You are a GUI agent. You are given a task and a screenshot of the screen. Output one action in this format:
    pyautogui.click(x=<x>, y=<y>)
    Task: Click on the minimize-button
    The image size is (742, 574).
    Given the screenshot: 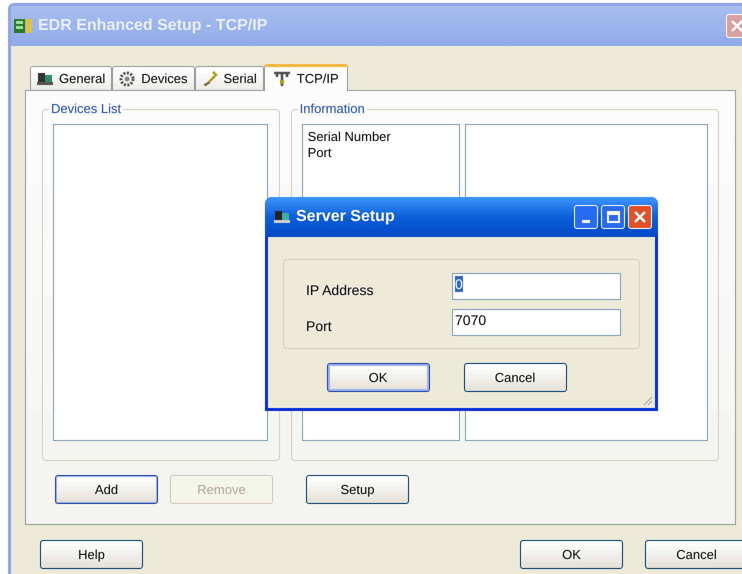 What is the action you would take?
    pyautogui.click(x=586, y=217)
    